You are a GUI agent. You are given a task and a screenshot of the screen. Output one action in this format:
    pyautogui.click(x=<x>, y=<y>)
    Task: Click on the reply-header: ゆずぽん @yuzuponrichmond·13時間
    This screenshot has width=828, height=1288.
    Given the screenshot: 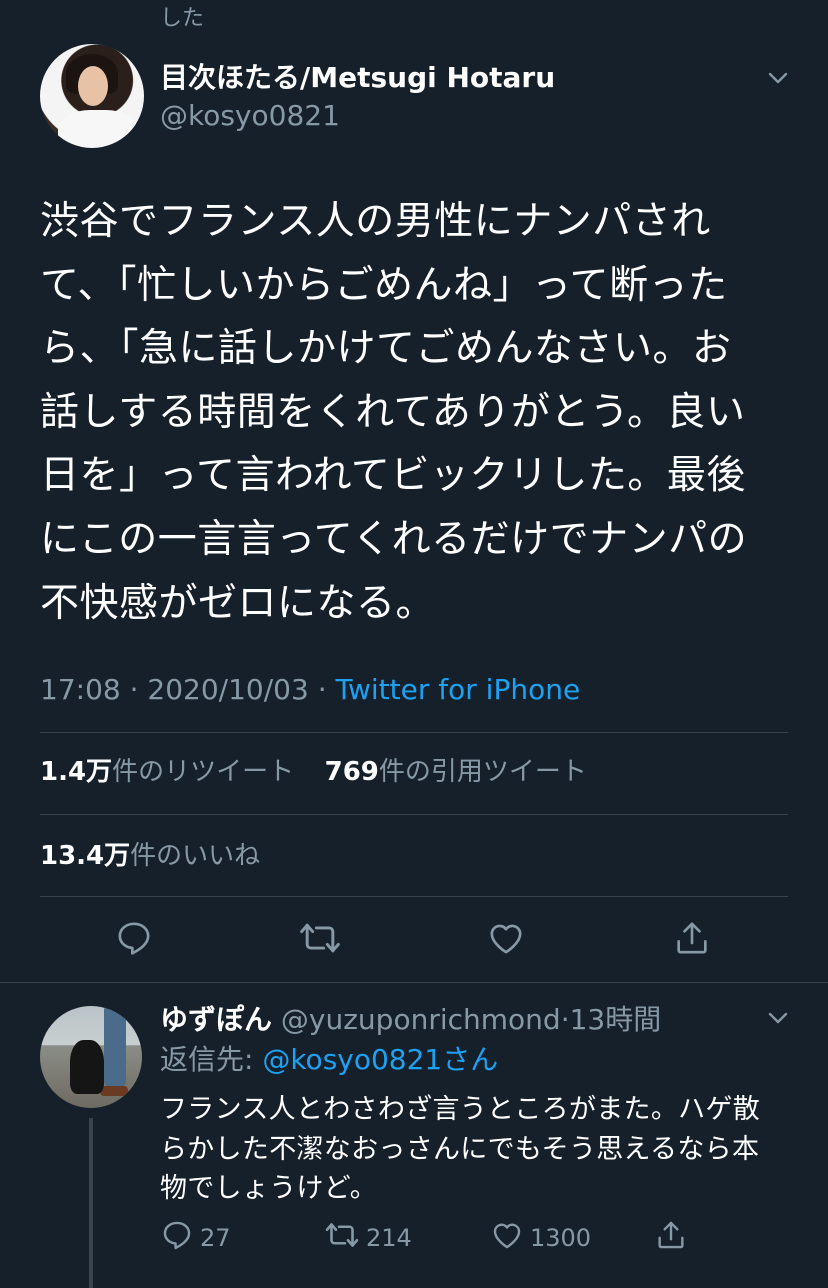 What is the action you would take?
    pyautogui.click(x=410, y=1020)
    